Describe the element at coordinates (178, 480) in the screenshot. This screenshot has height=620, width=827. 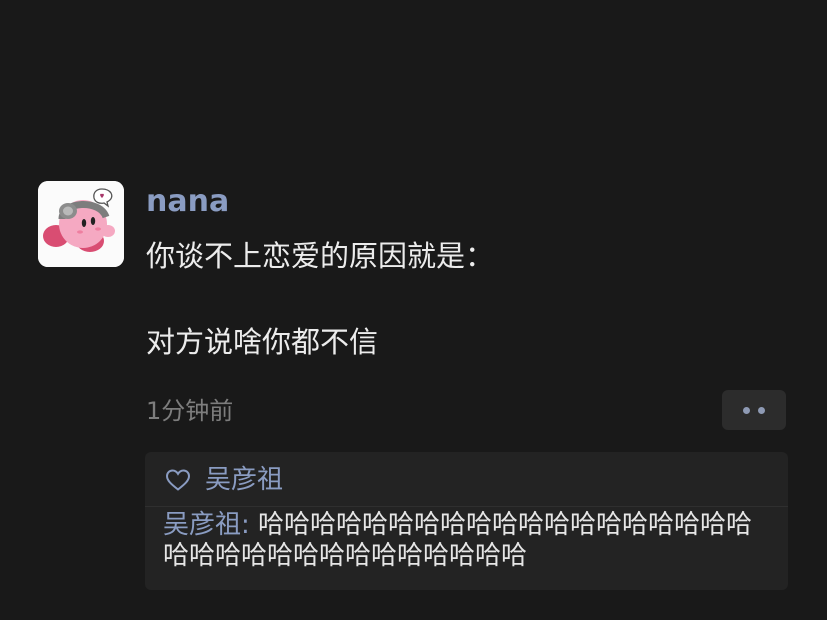
I see `heart-outline-icon` at that location.